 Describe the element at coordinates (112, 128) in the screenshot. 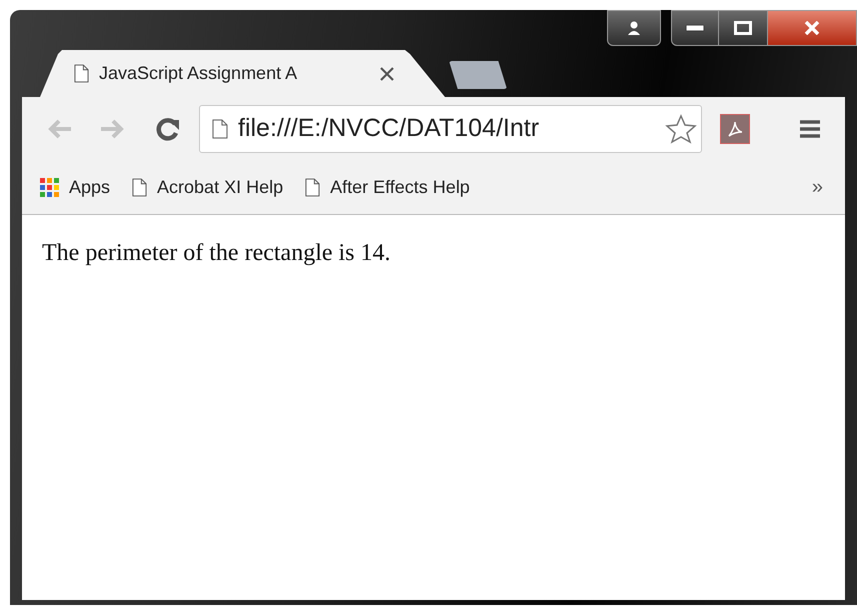

I see `forward-arrow-icon` at that location.